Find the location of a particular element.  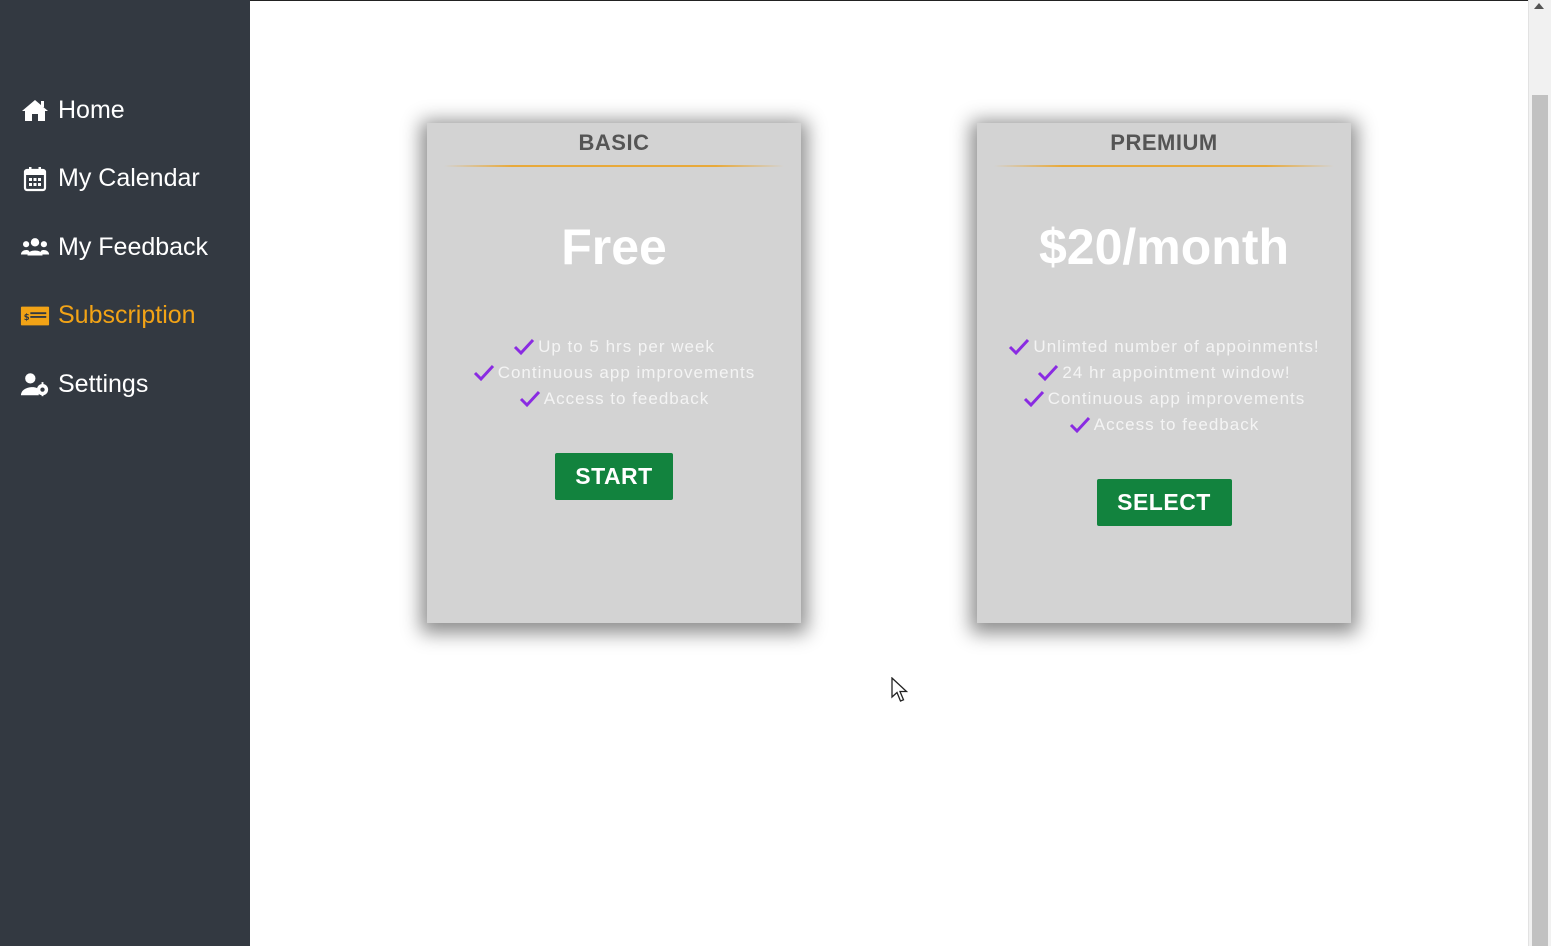

list-item: Up to 5 hrs per week is located at coordinates (614, 347).